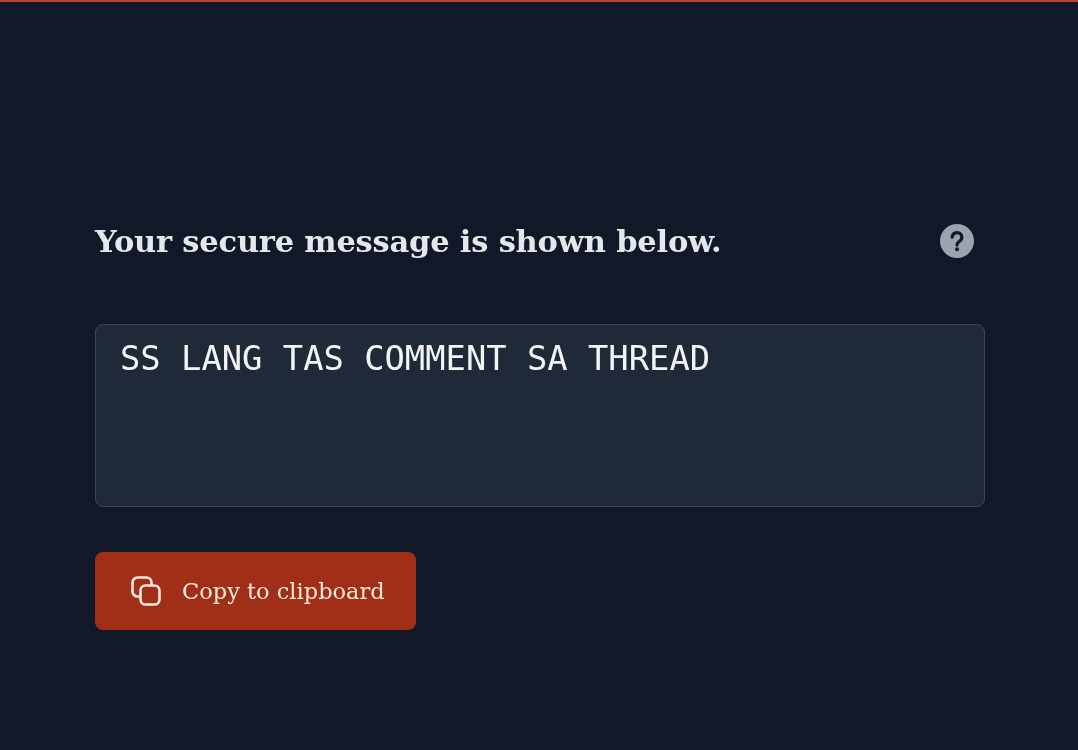  Describe the element at coordinates (255, 591) in the screenshot. I see `copy-button: Copy to clipboard` at that location.